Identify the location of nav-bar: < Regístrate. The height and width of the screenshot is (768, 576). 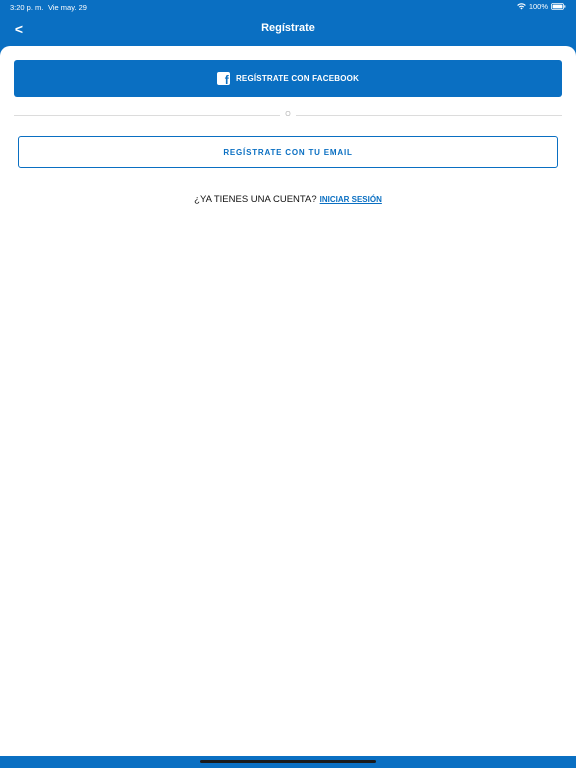
(288, 30).